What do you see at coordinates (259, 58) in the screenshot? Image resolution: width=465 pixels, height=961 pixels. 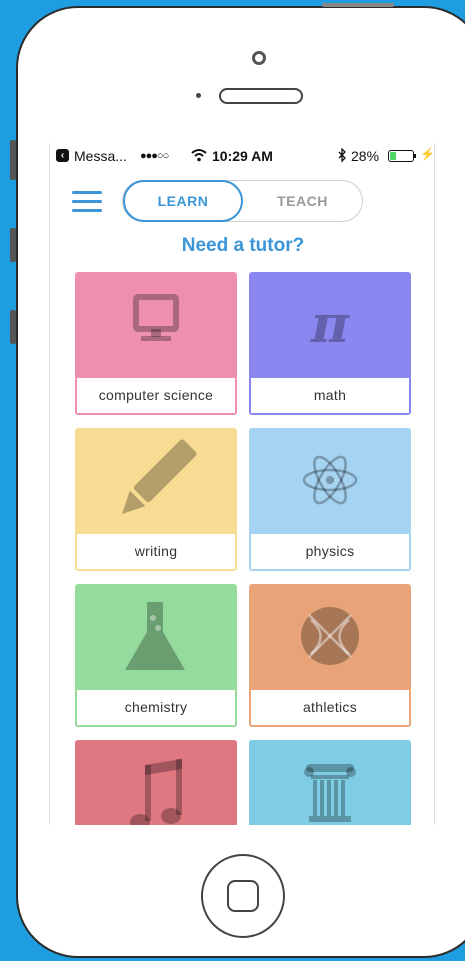 I see `front-camera` at bounding box center [259, 58].